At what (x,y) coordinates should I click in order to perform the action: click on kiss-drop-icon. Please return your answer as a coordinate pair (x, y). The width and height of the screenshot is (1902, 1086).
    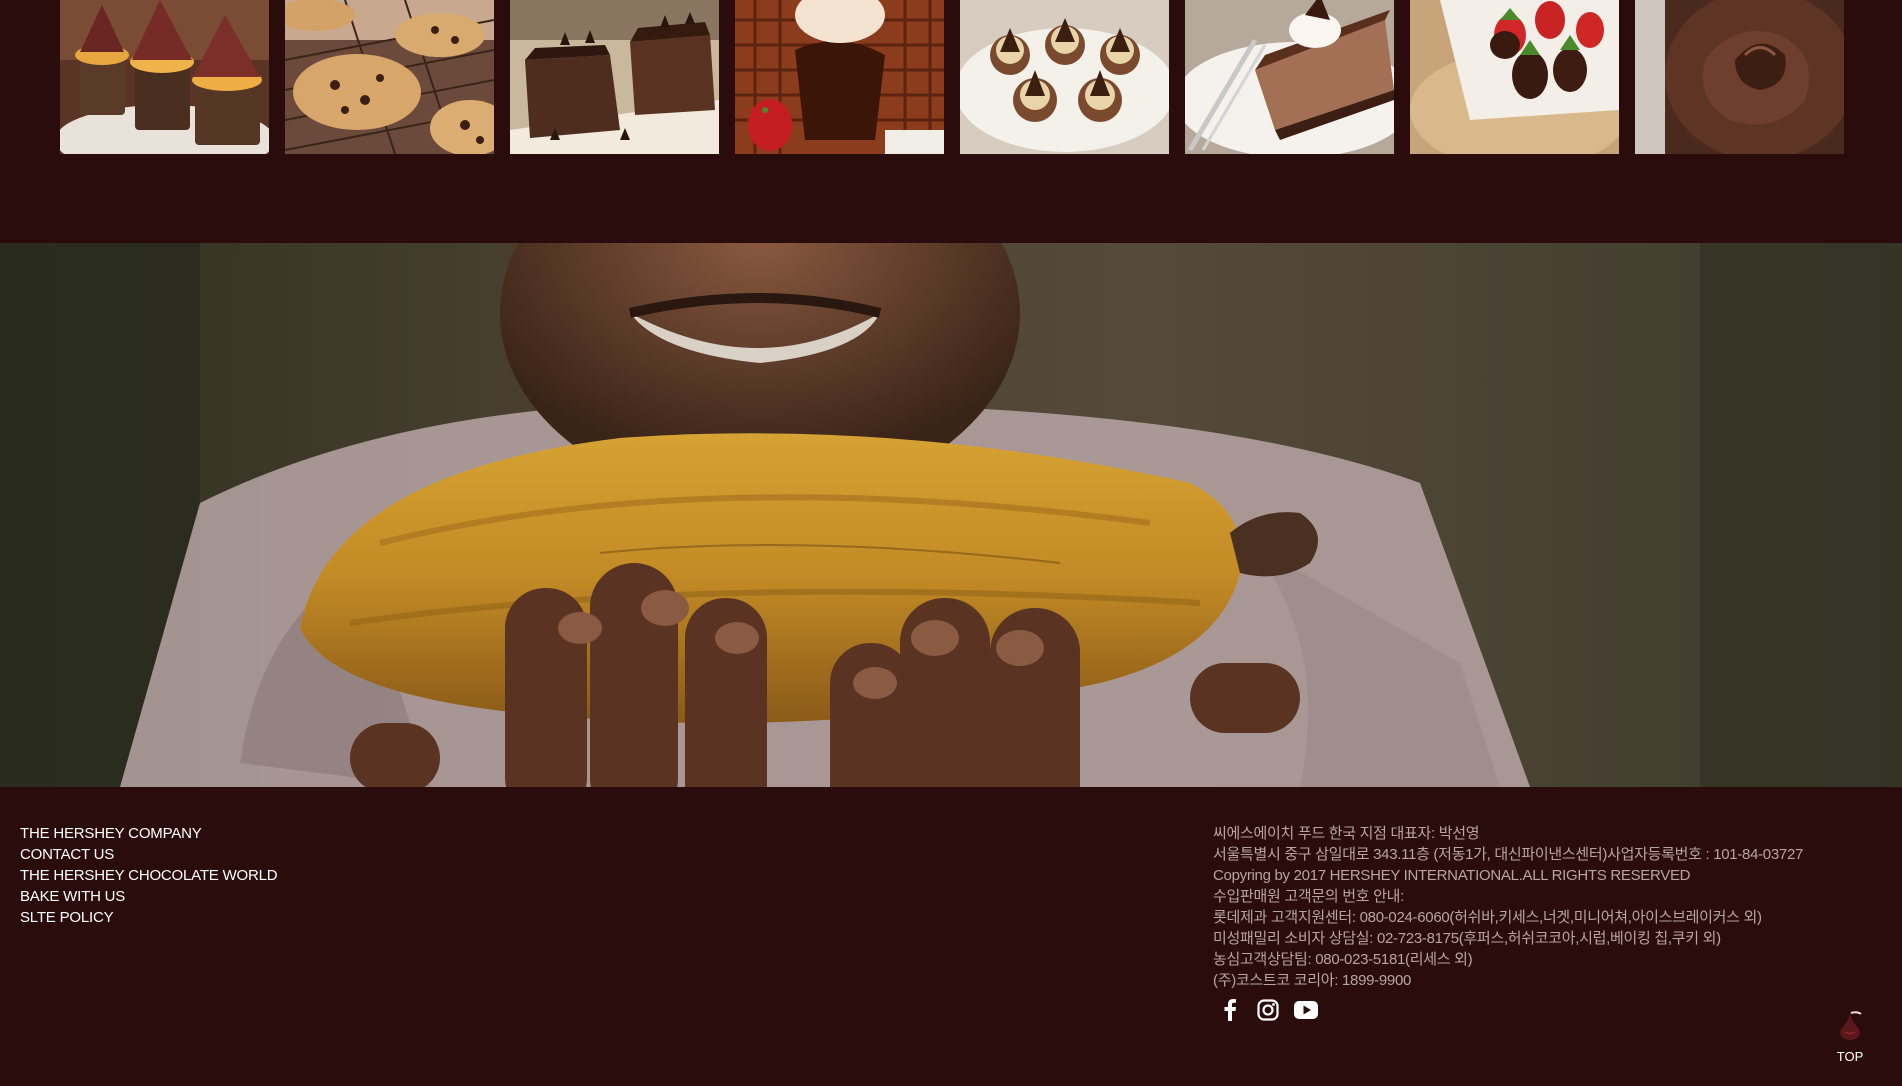
    Looking at the image, I should click on (1851, 1025).